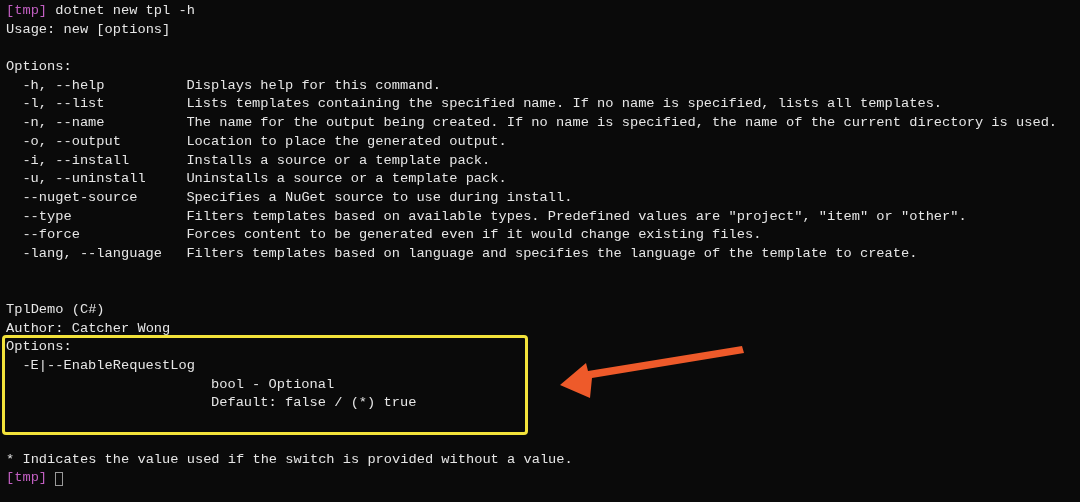 This screenshot has height=502, width=1080. Describe the element at coordinates (63, 85) in the screenshot. I see `option-name: -h, --help` at that location.